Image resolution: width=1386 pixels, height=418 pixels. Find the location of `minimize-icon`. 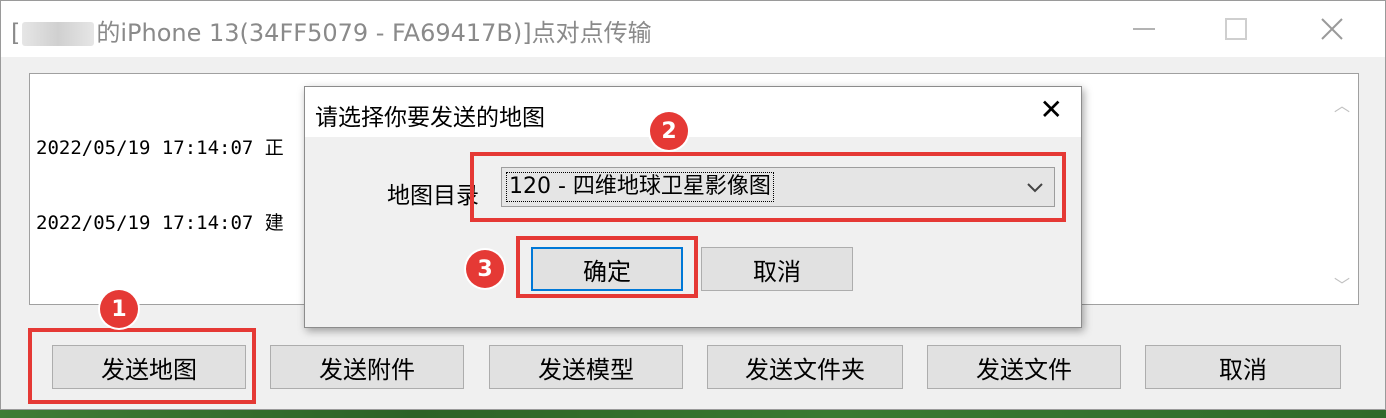

minimize-icon is located at coordinates (1144, 29).